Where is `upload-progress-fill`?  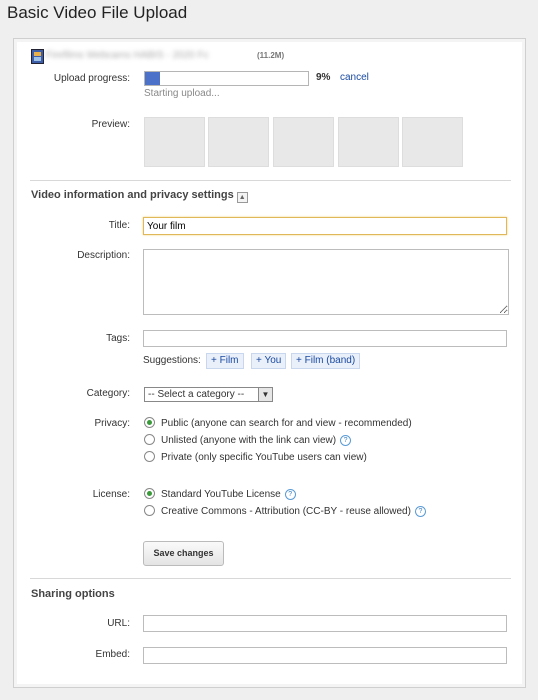
upload-progress-fill is located at coordinates (152, 78).